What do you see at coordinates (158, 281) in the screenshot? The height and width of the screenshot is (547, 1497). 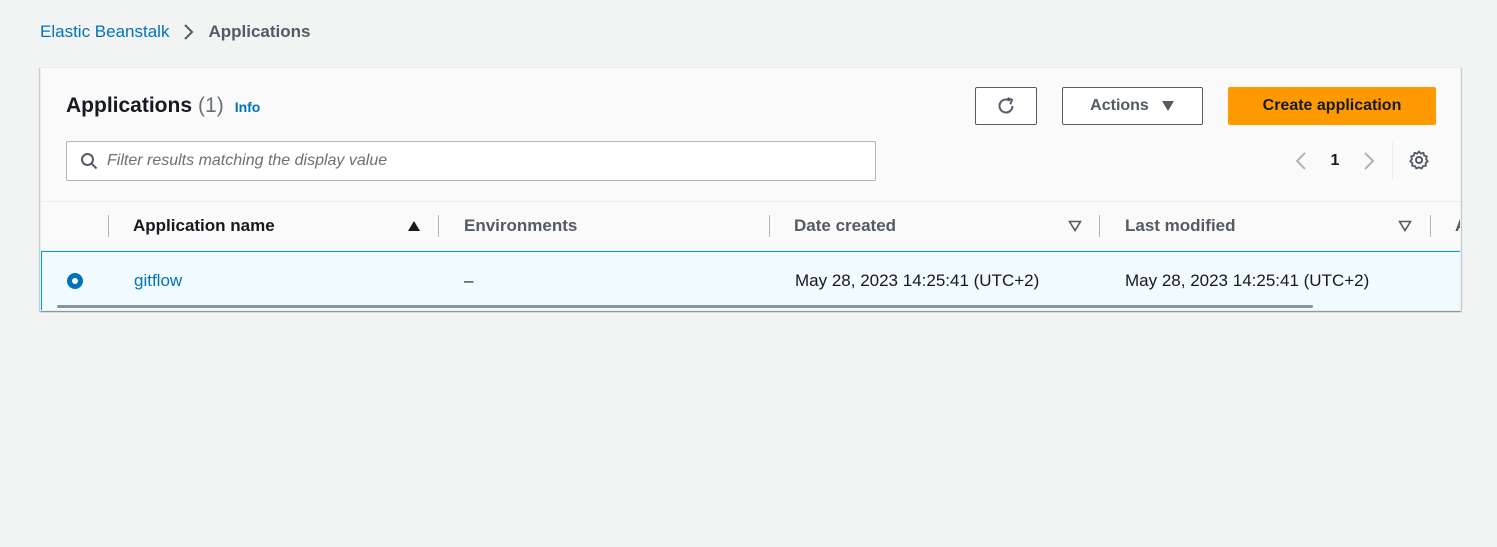 I see `application-name-link: gitflow` at bounding box center [158, 281].